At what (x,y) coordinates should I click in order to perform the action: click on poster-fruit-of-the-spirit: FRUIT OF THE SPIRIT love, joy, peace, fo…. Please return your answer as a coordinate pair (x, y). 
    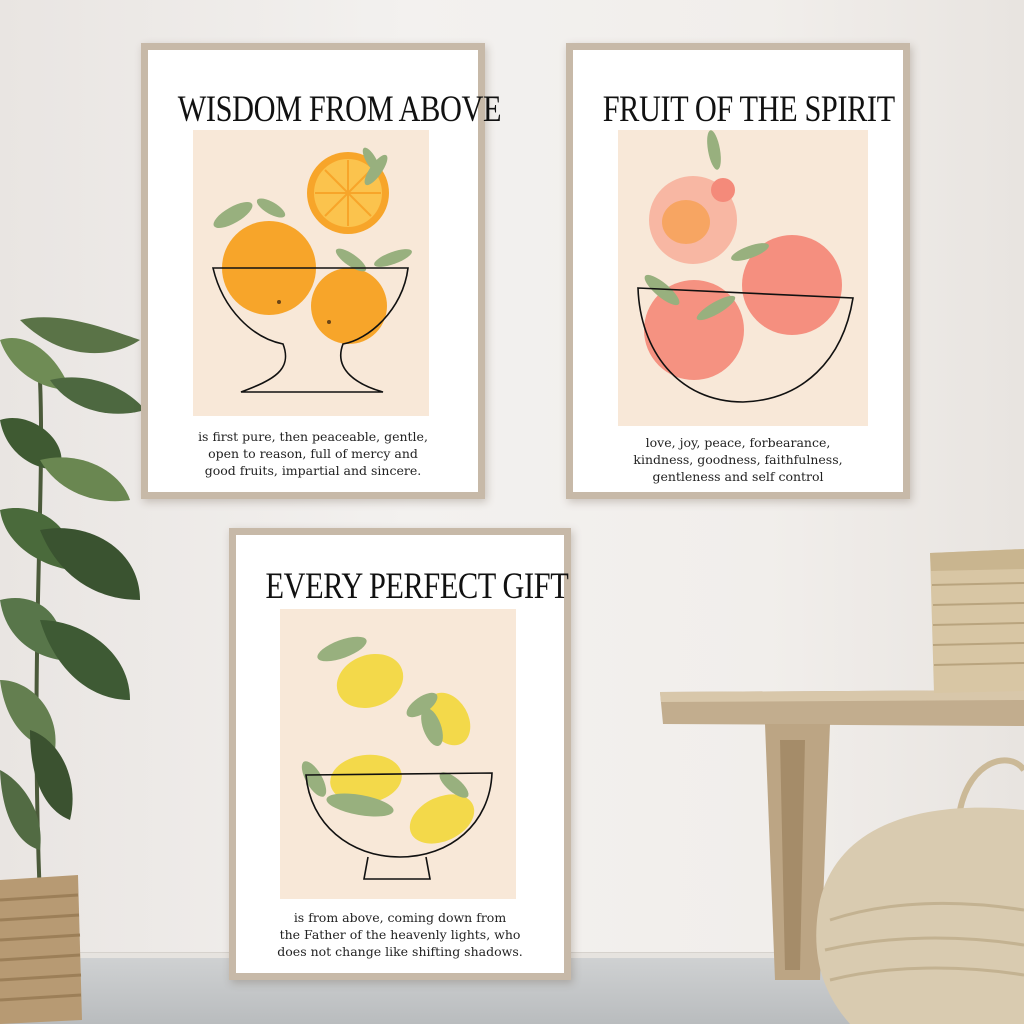
    Looking at the image, I should click on (738, 271).